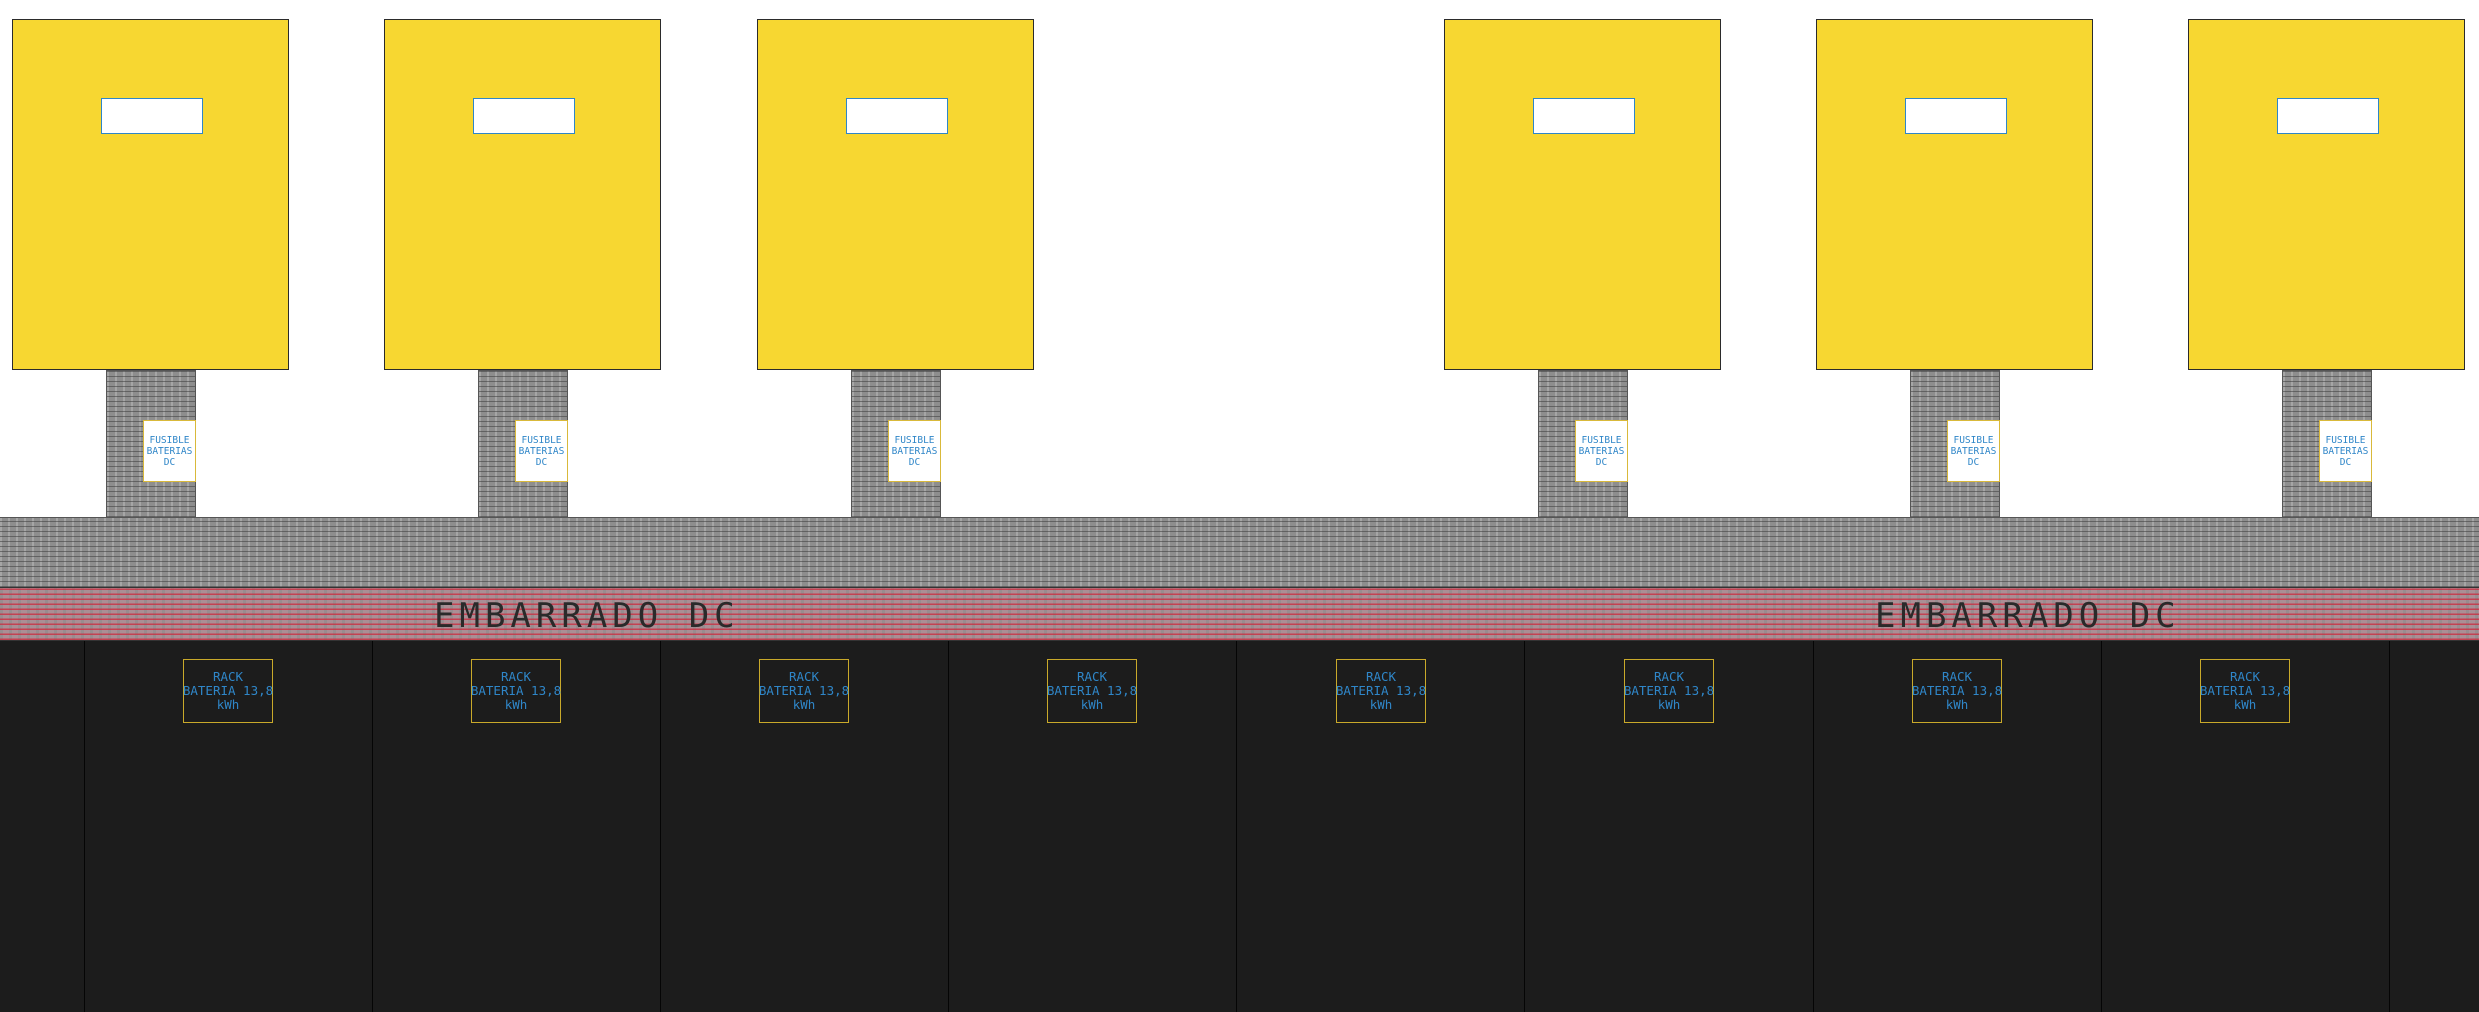  Describe the element at coordinates (587, 616) in the screenshot. I see `busbar-label-left: EMBARRADO DC` at that location.